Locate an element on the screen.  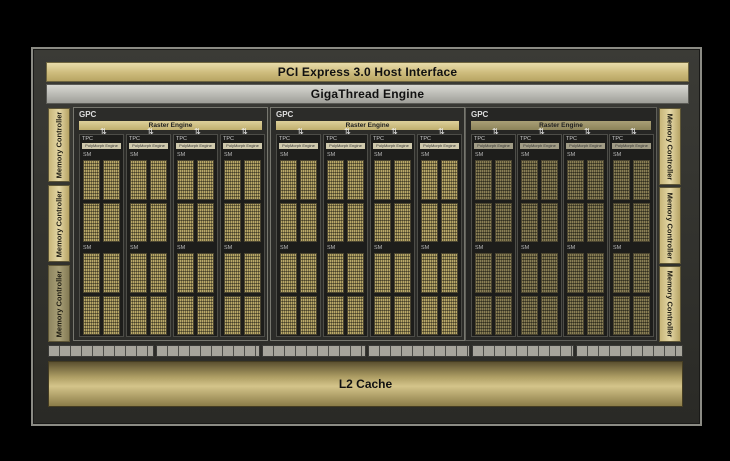
memory-controller-left-1: Memory Controller is located at coordinates (59, 145).